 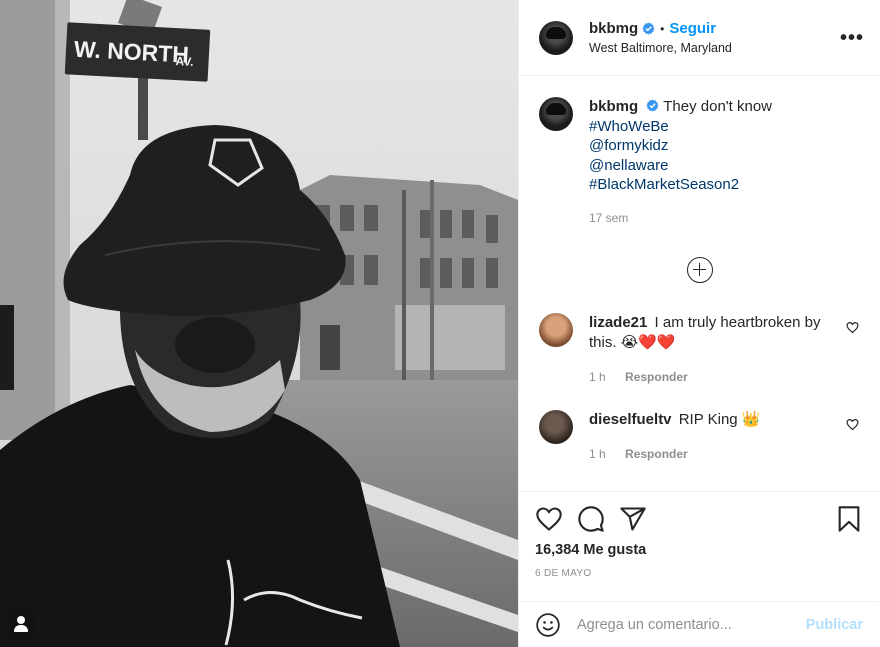 I want to click on comment-input, so click(x=691, y=624).